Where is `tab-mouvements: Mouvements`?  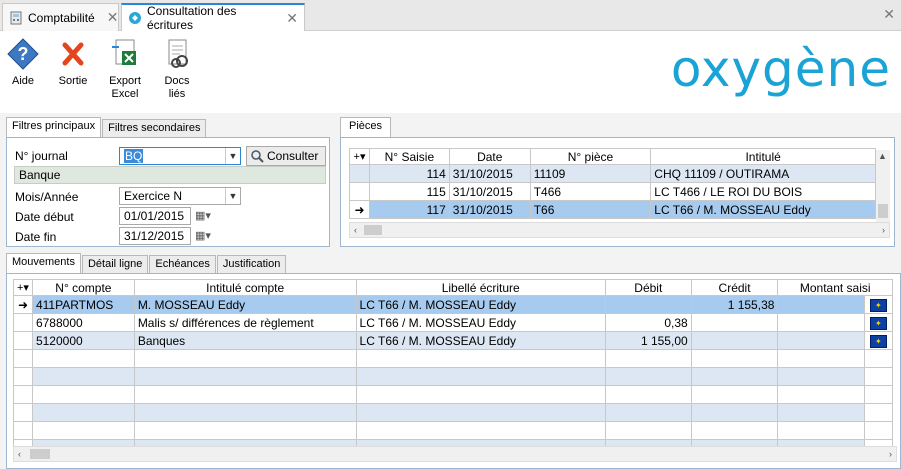
tab-mouvements: Mouvements is located at coordinates (43, 263).